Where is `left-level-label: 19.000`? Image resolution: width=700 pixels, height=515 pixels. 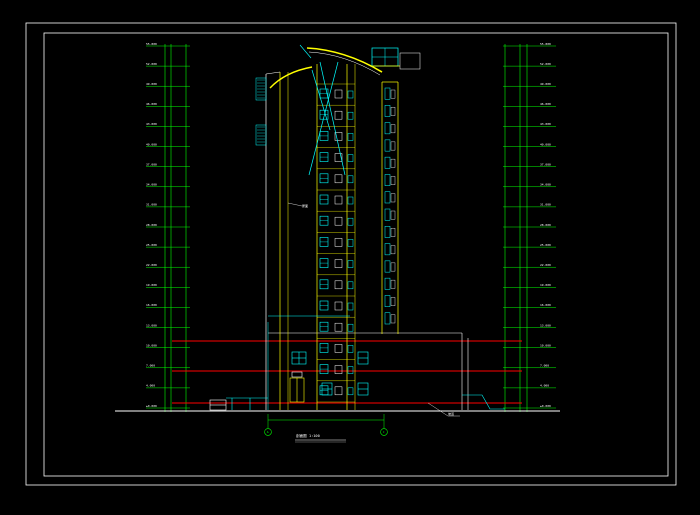
left-level-label: 19.000 is located at coordinates (151, 285).